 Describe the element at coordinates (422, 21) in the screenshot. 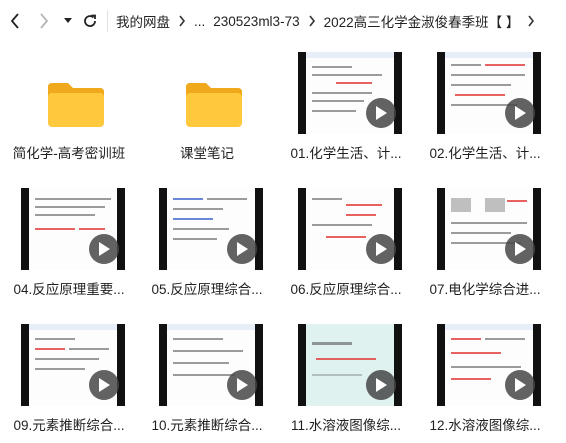

I see `breadcrumb-item-current: 2022高三化学金淑俊春季班【 】` at that location.